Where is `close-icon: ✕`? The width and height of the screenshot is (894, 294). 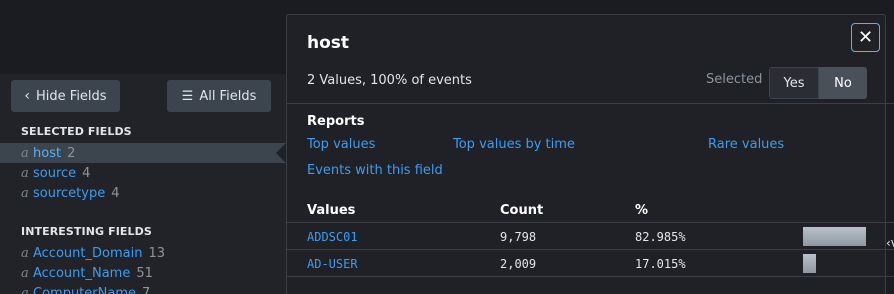
close-icon: ✕ is located at coordinates (865, 37).